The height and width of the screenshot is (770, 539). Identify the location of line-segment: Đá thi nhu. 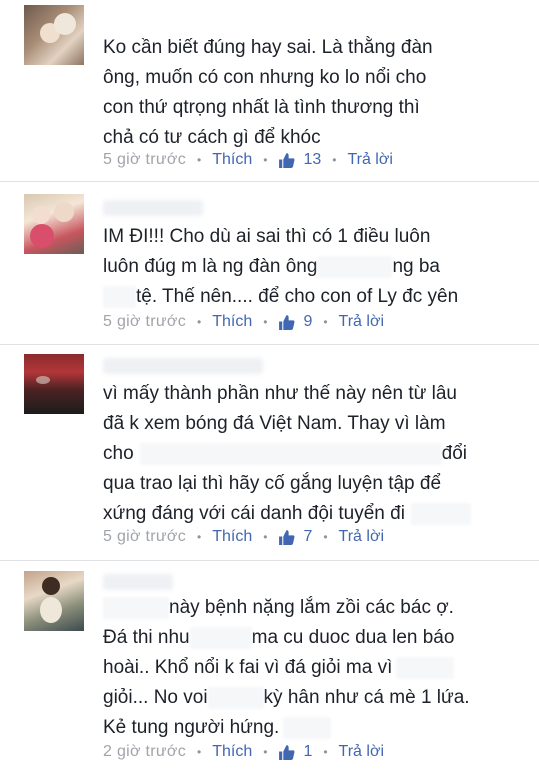
(146, 637).